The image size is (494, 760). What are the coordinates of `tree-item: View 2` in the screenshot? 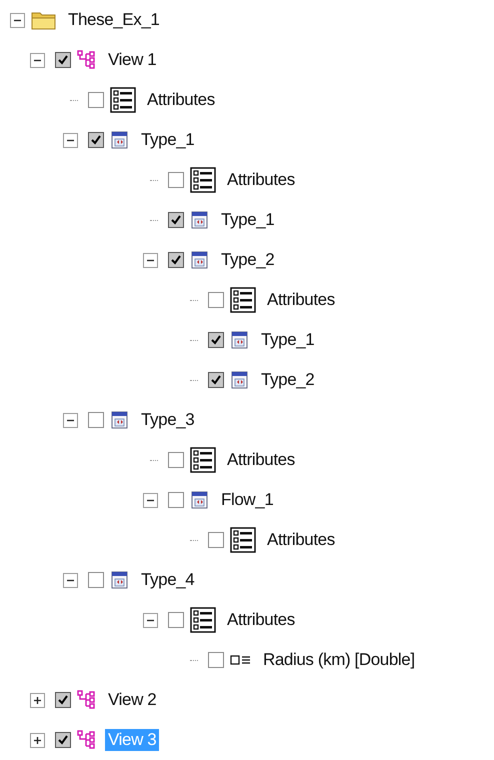 It's located at (132, 700).